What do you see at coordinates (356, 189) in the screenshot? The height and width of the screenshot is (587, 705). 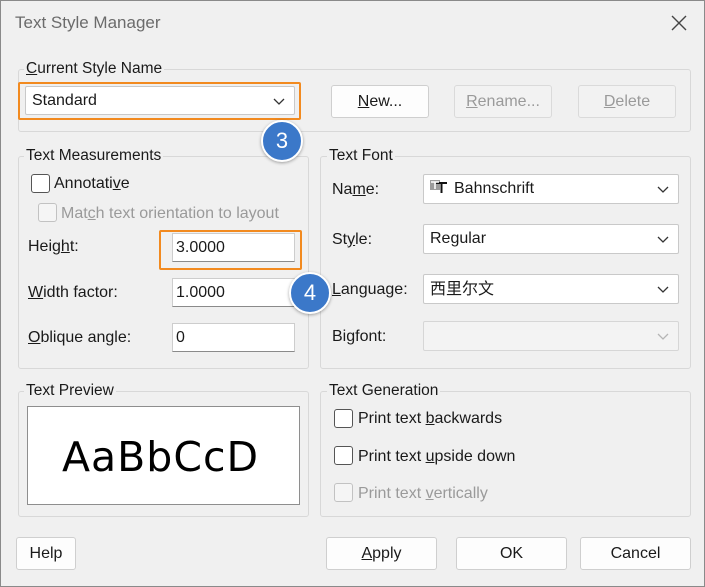 I see `font-name-label: Name:` at bounding box center [356, 189].